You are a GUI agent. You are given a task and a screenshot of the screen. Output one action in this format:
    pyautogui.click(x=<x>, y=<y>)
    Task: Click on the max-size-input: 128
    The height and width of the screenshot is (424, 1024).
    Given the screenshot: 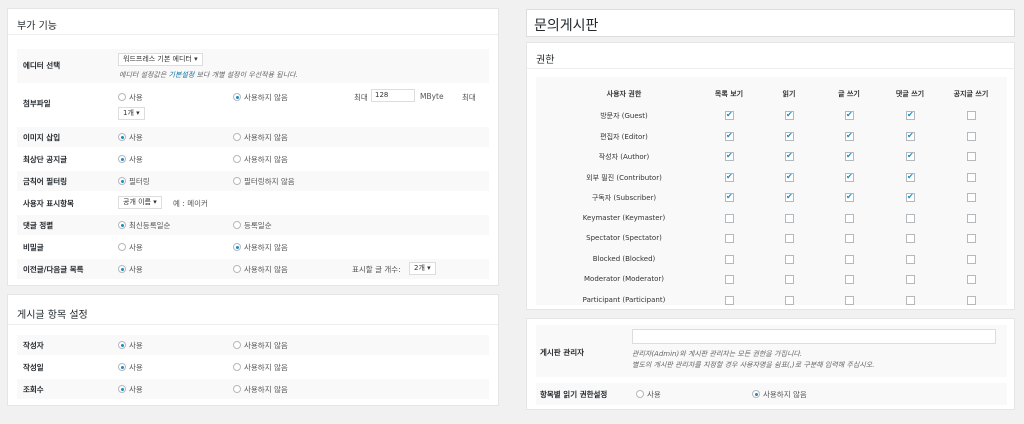 What is the action you would take?
    pyautogui.click(x=393, y=95)
    